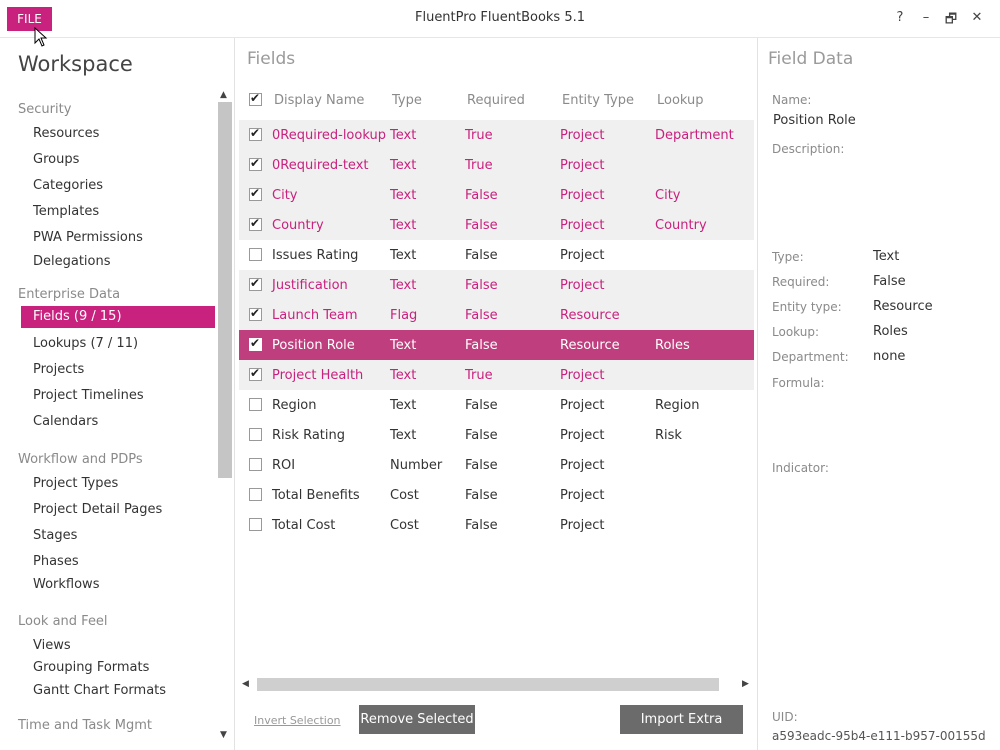 Image resolution: width=1000 pixels, height=750 pixels. I want to click on uid-value: a593eadc-95b4-e111-b957-00155d, so click(879, 736).